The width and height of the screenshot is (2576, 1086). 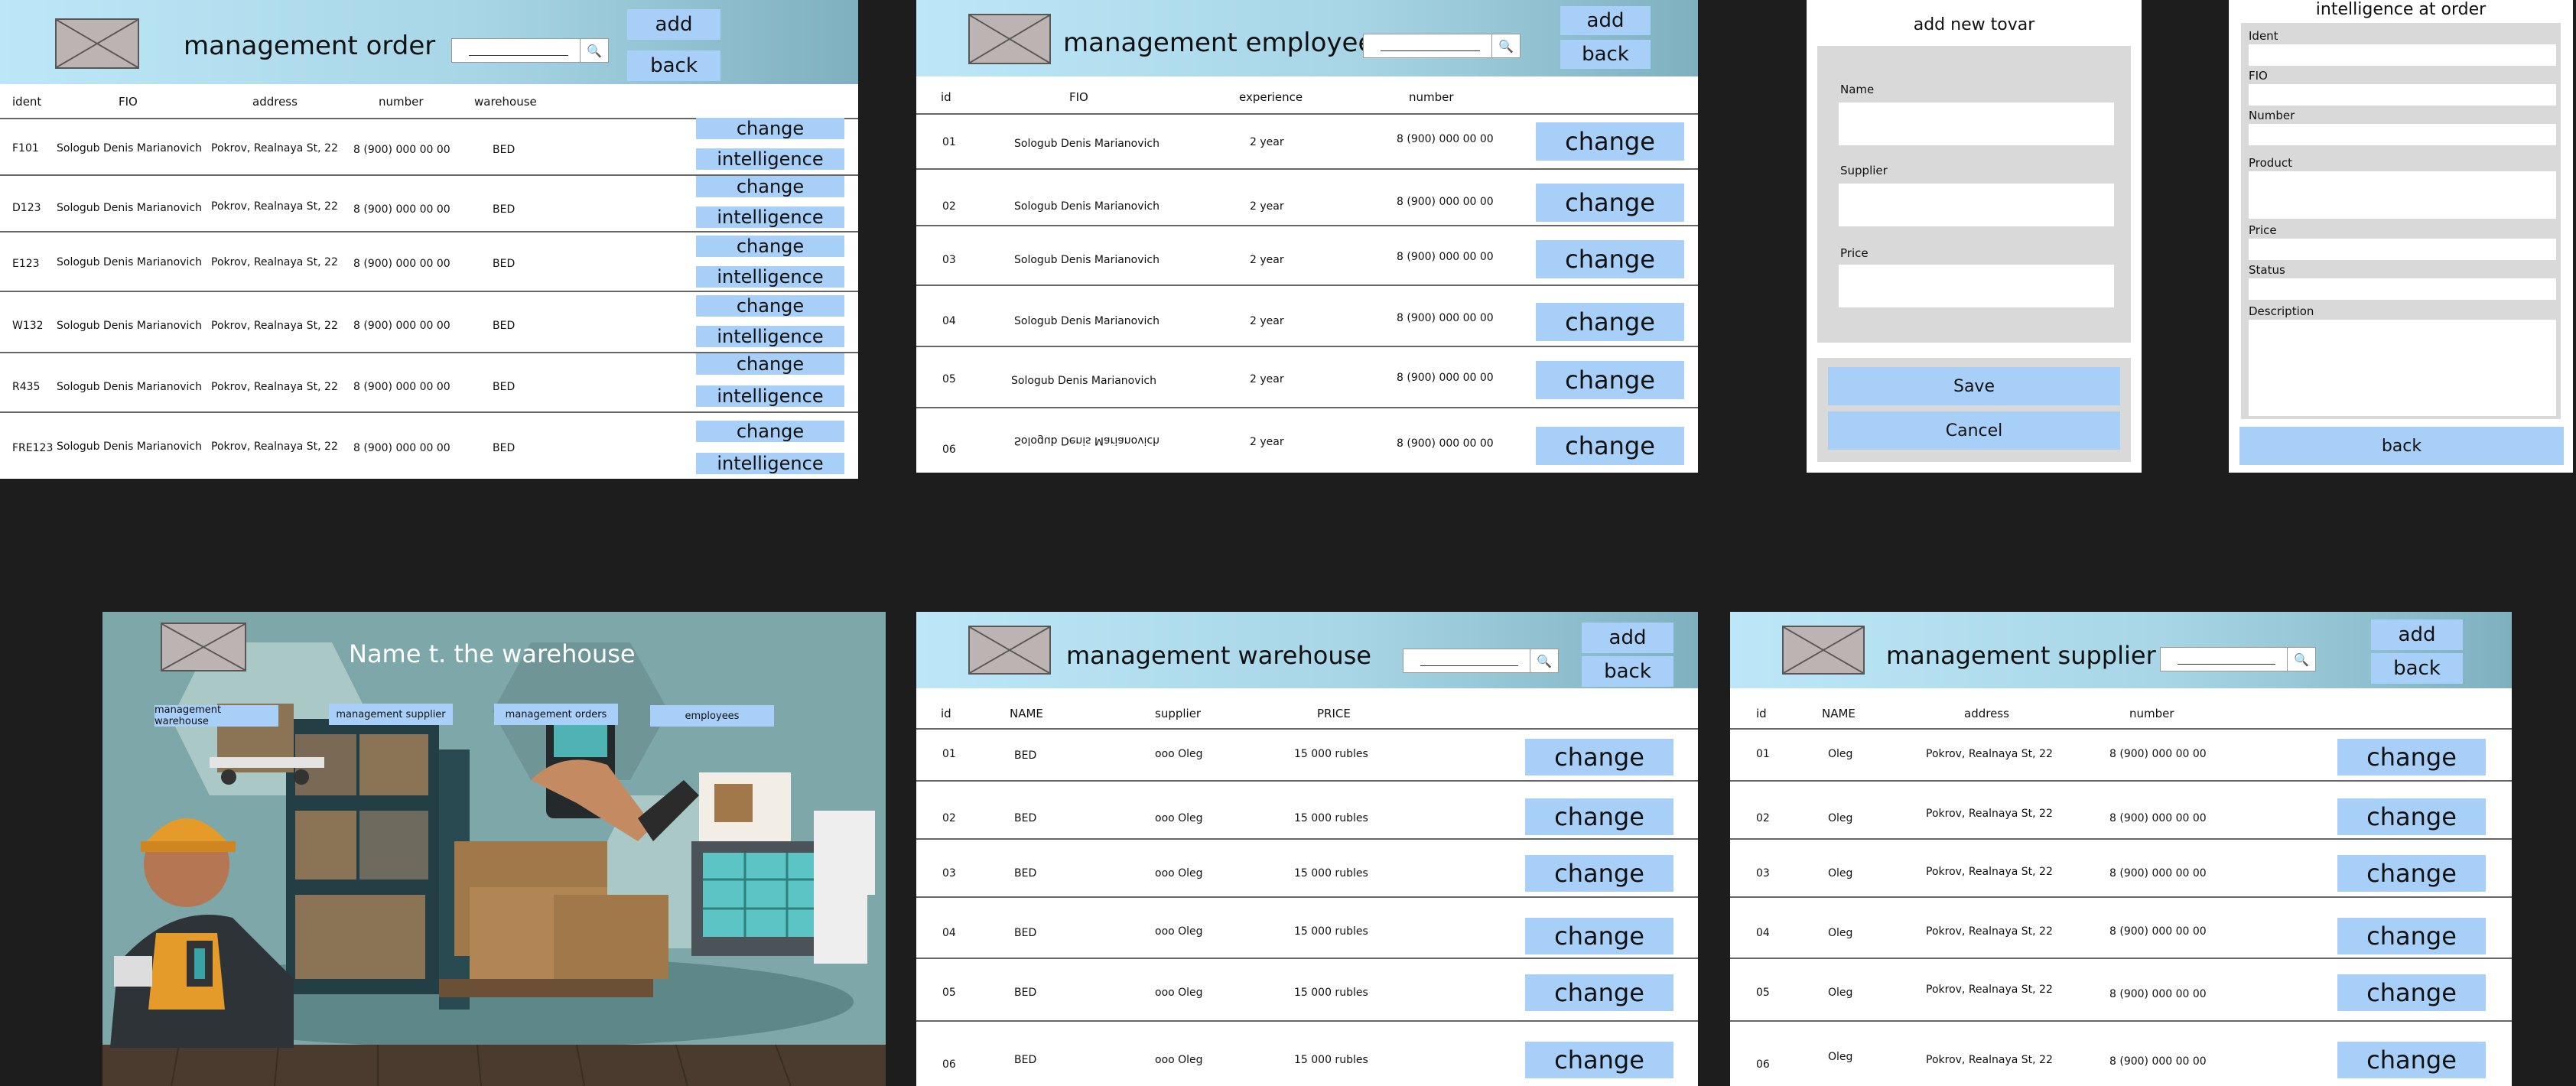 What do you see at coordinates (2258, 76) in the screenshot?
I see `field-label: FIO` at bounding box center [2258, 76].